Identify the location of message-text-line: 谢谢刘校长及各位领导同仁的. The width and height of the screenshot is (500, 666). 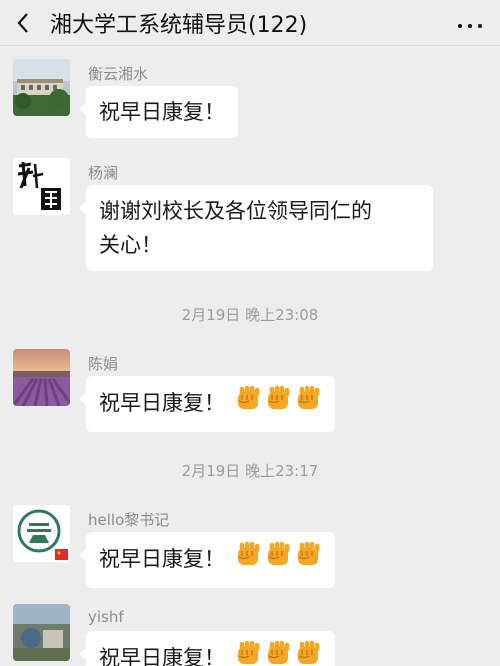
(235, 211).